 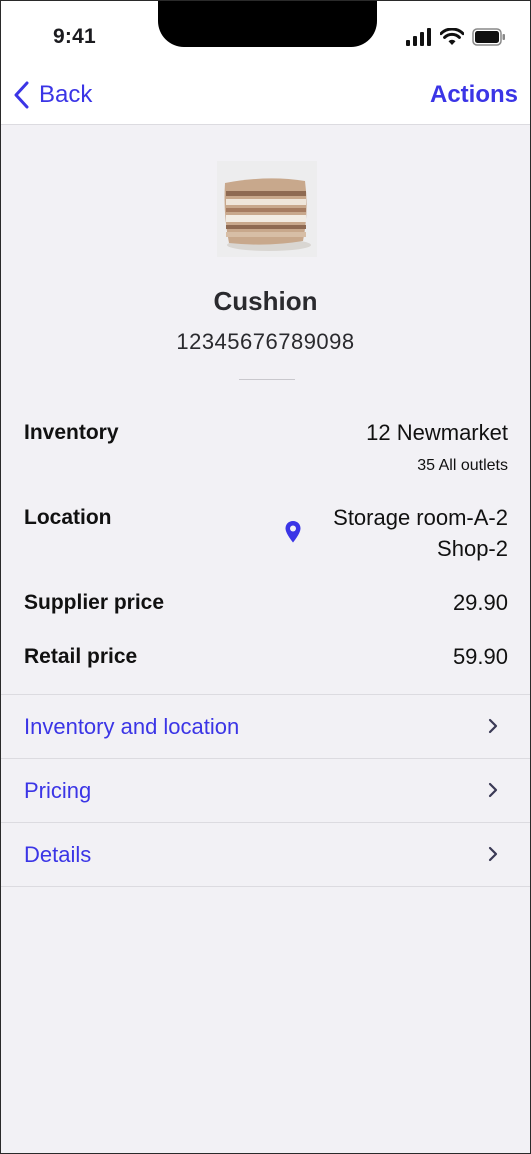 What do you see at coordinates (474, 95) in the screenshot?
I see `actions-button: Actions` at bounding box center [474, 95].